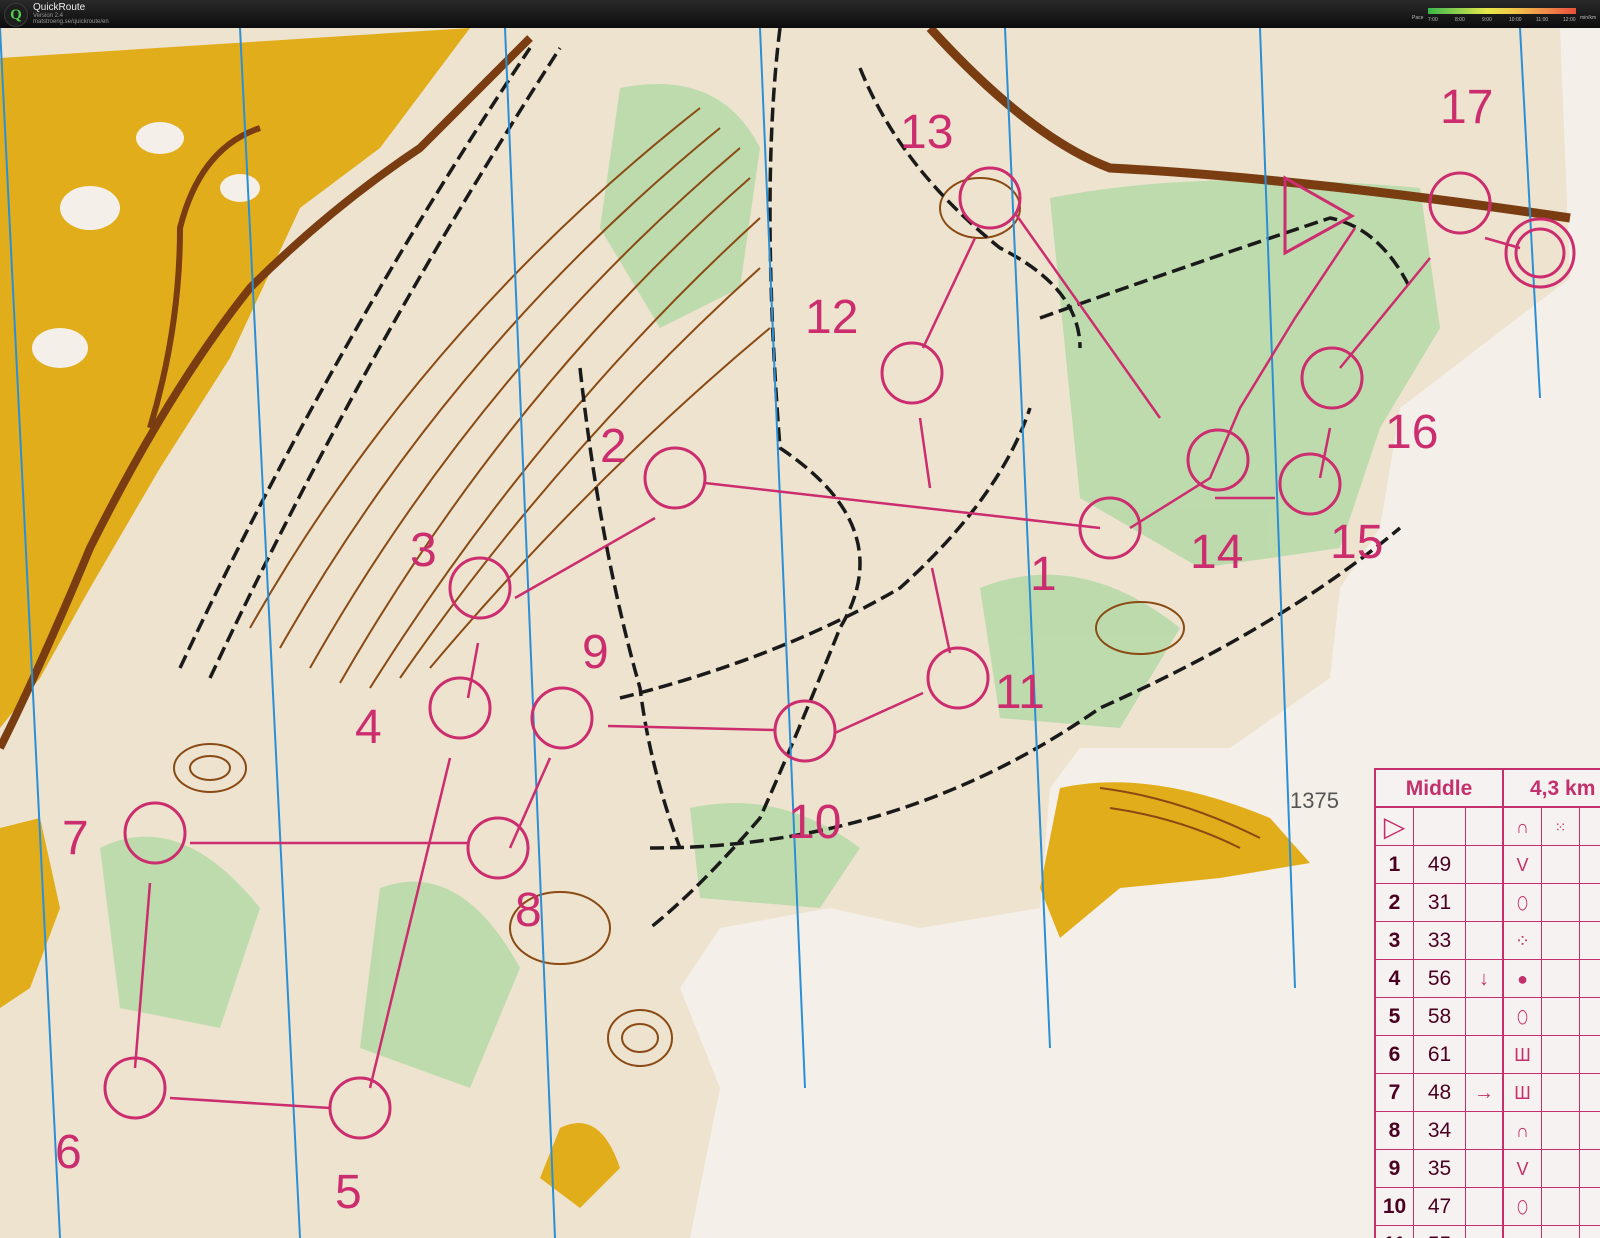 The height and width of the screenshot is (1238, 1600). Describe the element at coordinates (1485, 979) in the screenshot. I see `row-direction: ↓` at that location.